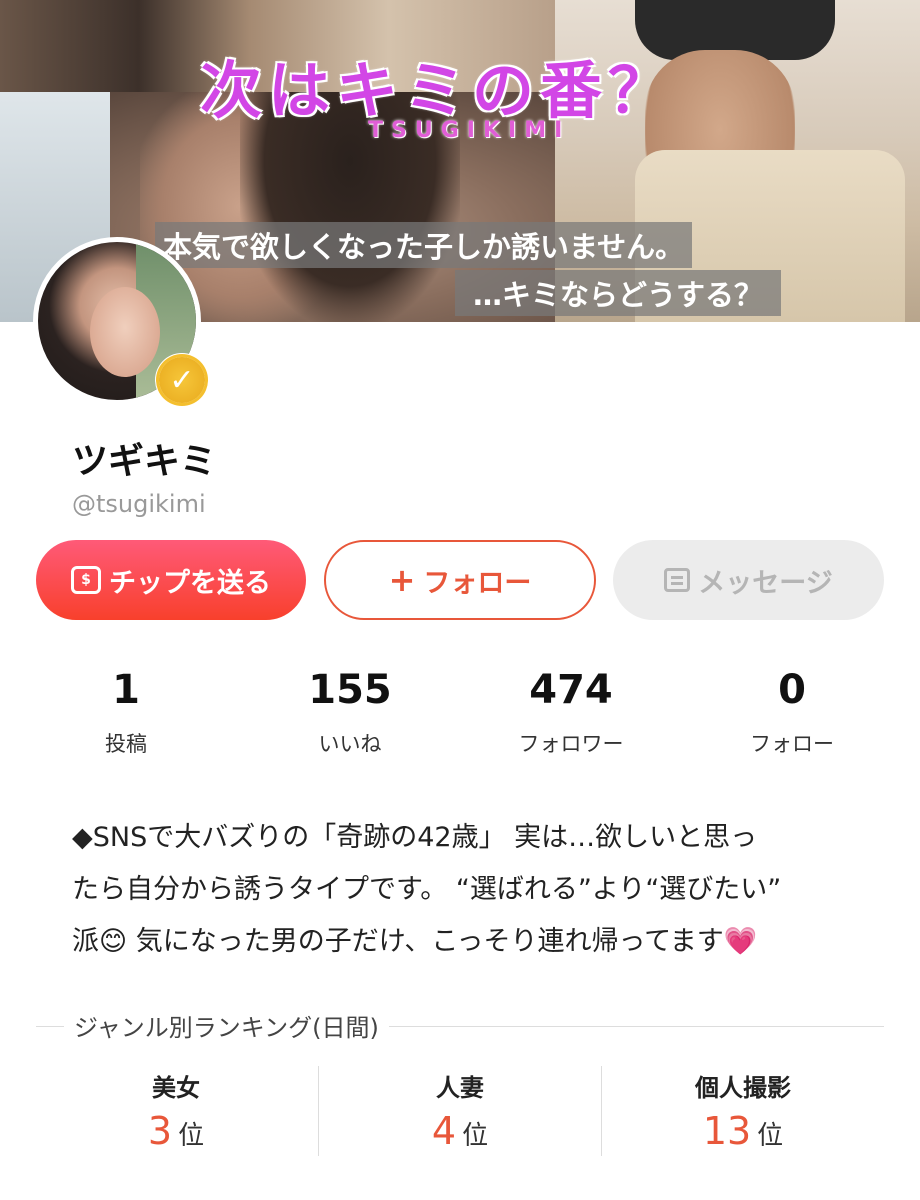  What do you see at coordinates (402, 580) in the screenshot?
I see `plus-icon: +` at bounding box center [402, 580].